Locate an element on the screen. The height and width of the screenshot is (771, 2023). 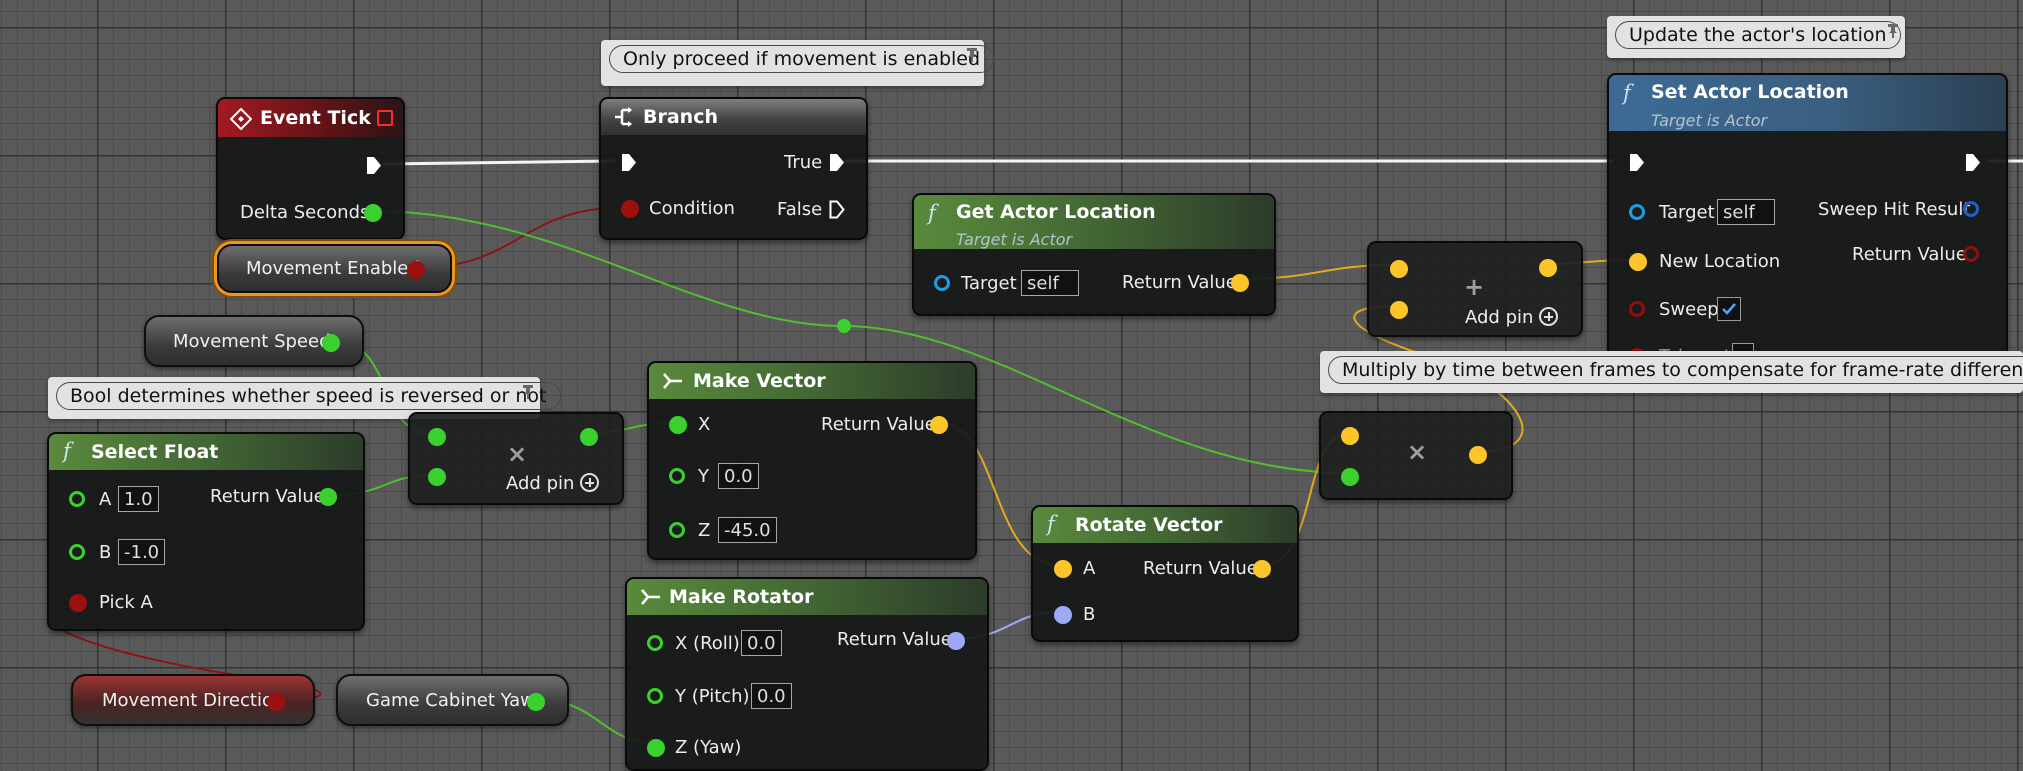
function-icon: f is located at coordinates (67, 451).